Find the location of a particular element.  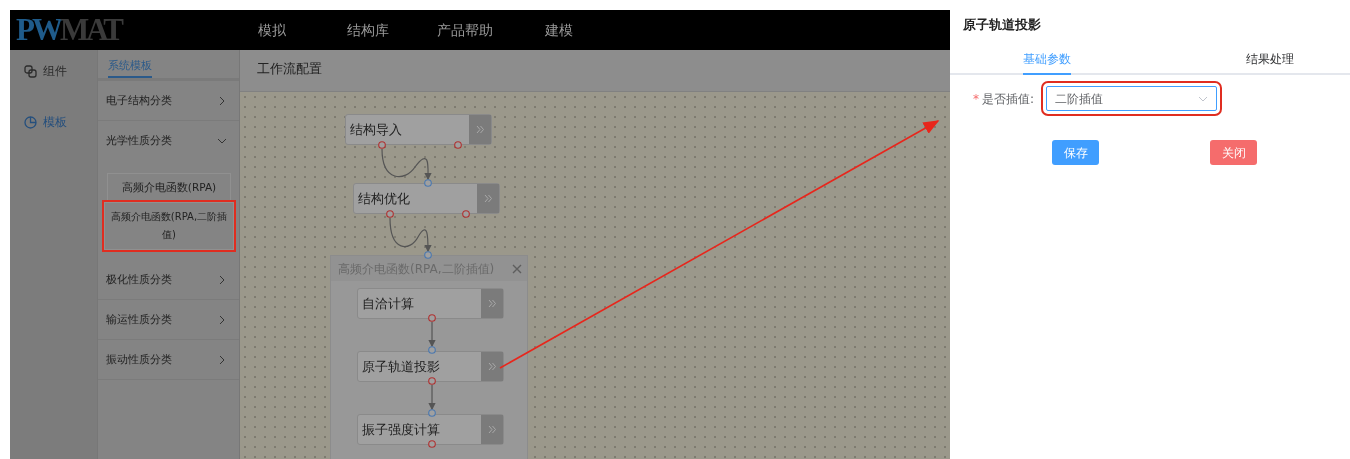

field-label: * 是否插值: is located at coordinates (1004, 99).